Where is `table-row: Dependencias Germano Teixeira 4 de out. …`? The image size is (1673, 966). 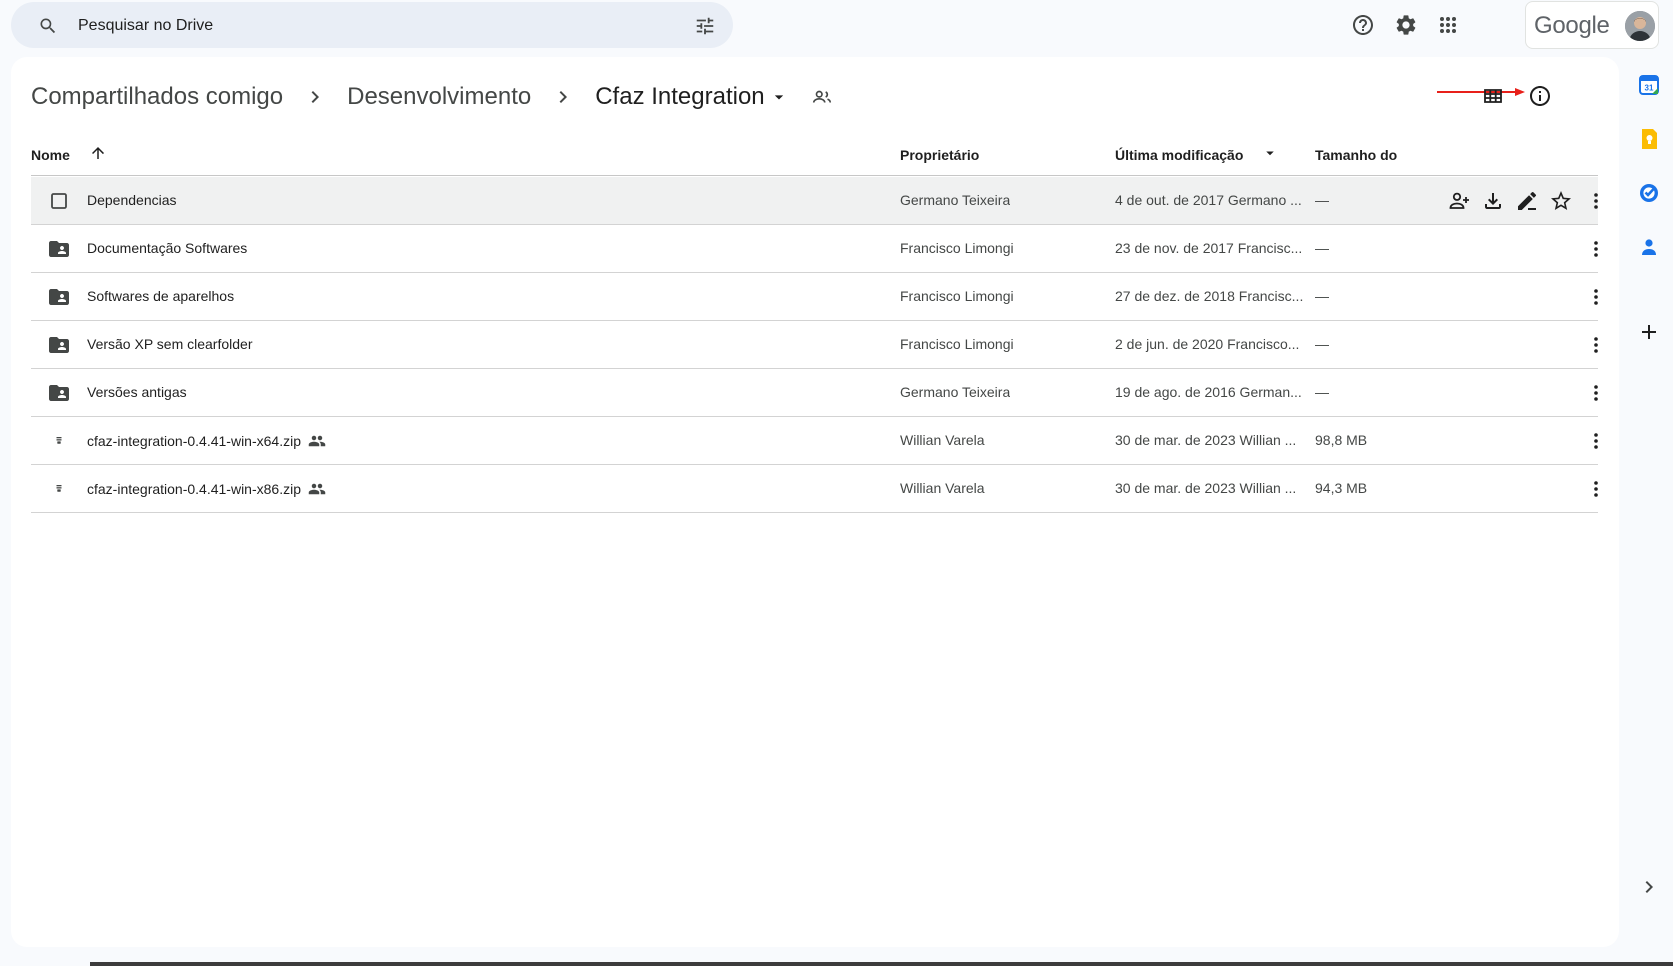
table-row: Dependencias Germano Teixeira 4 de out. … is located at coordinates (814, 201).